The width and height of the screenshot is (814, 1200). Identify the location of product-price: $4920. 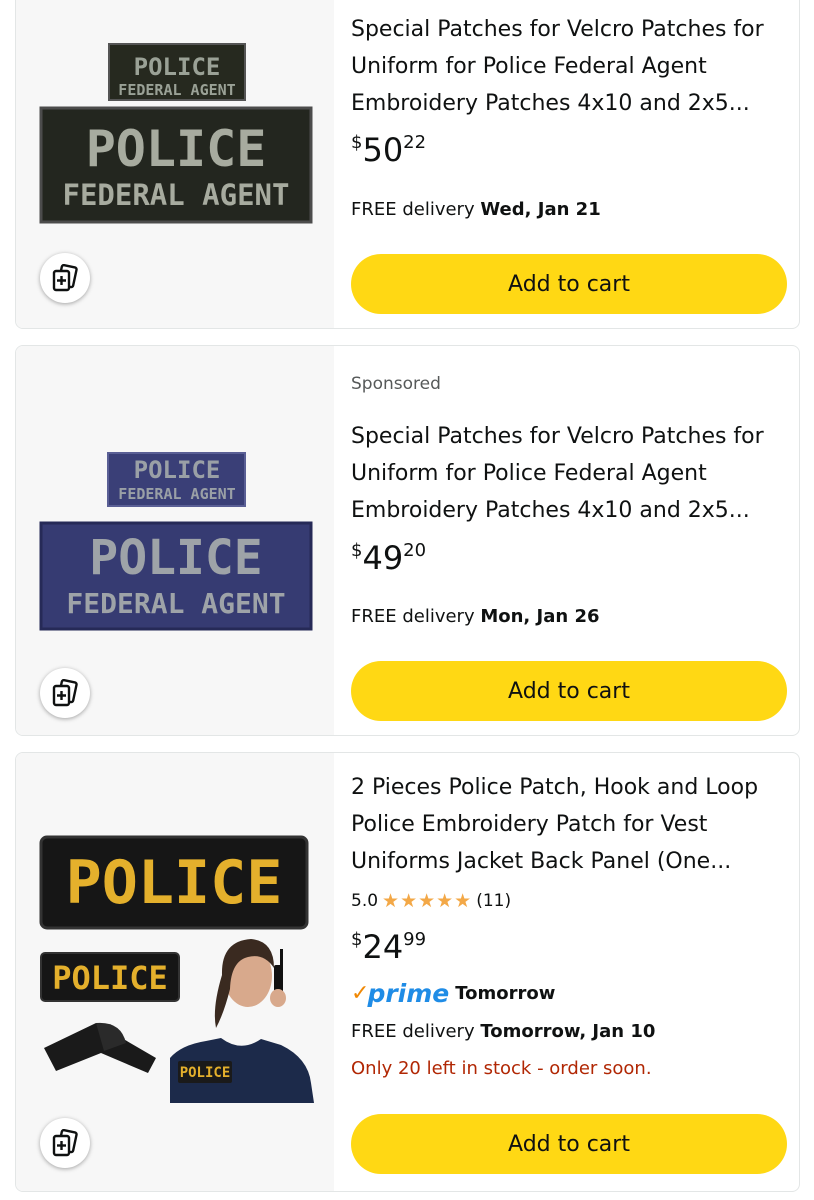
(389, 558).